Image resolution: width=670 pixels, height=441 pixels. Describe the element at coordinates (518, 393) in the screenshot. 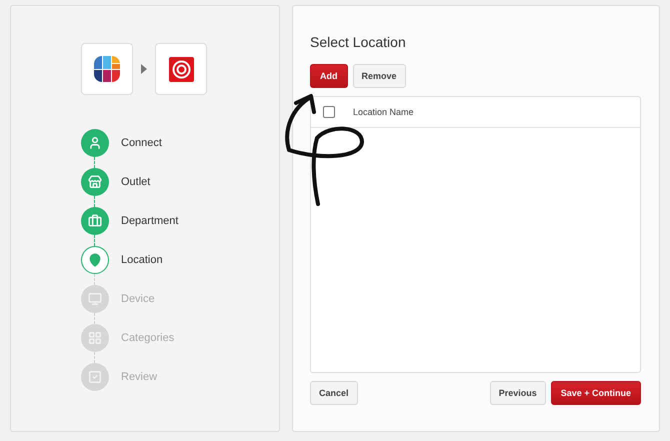

I see `button: Previous` at that location.